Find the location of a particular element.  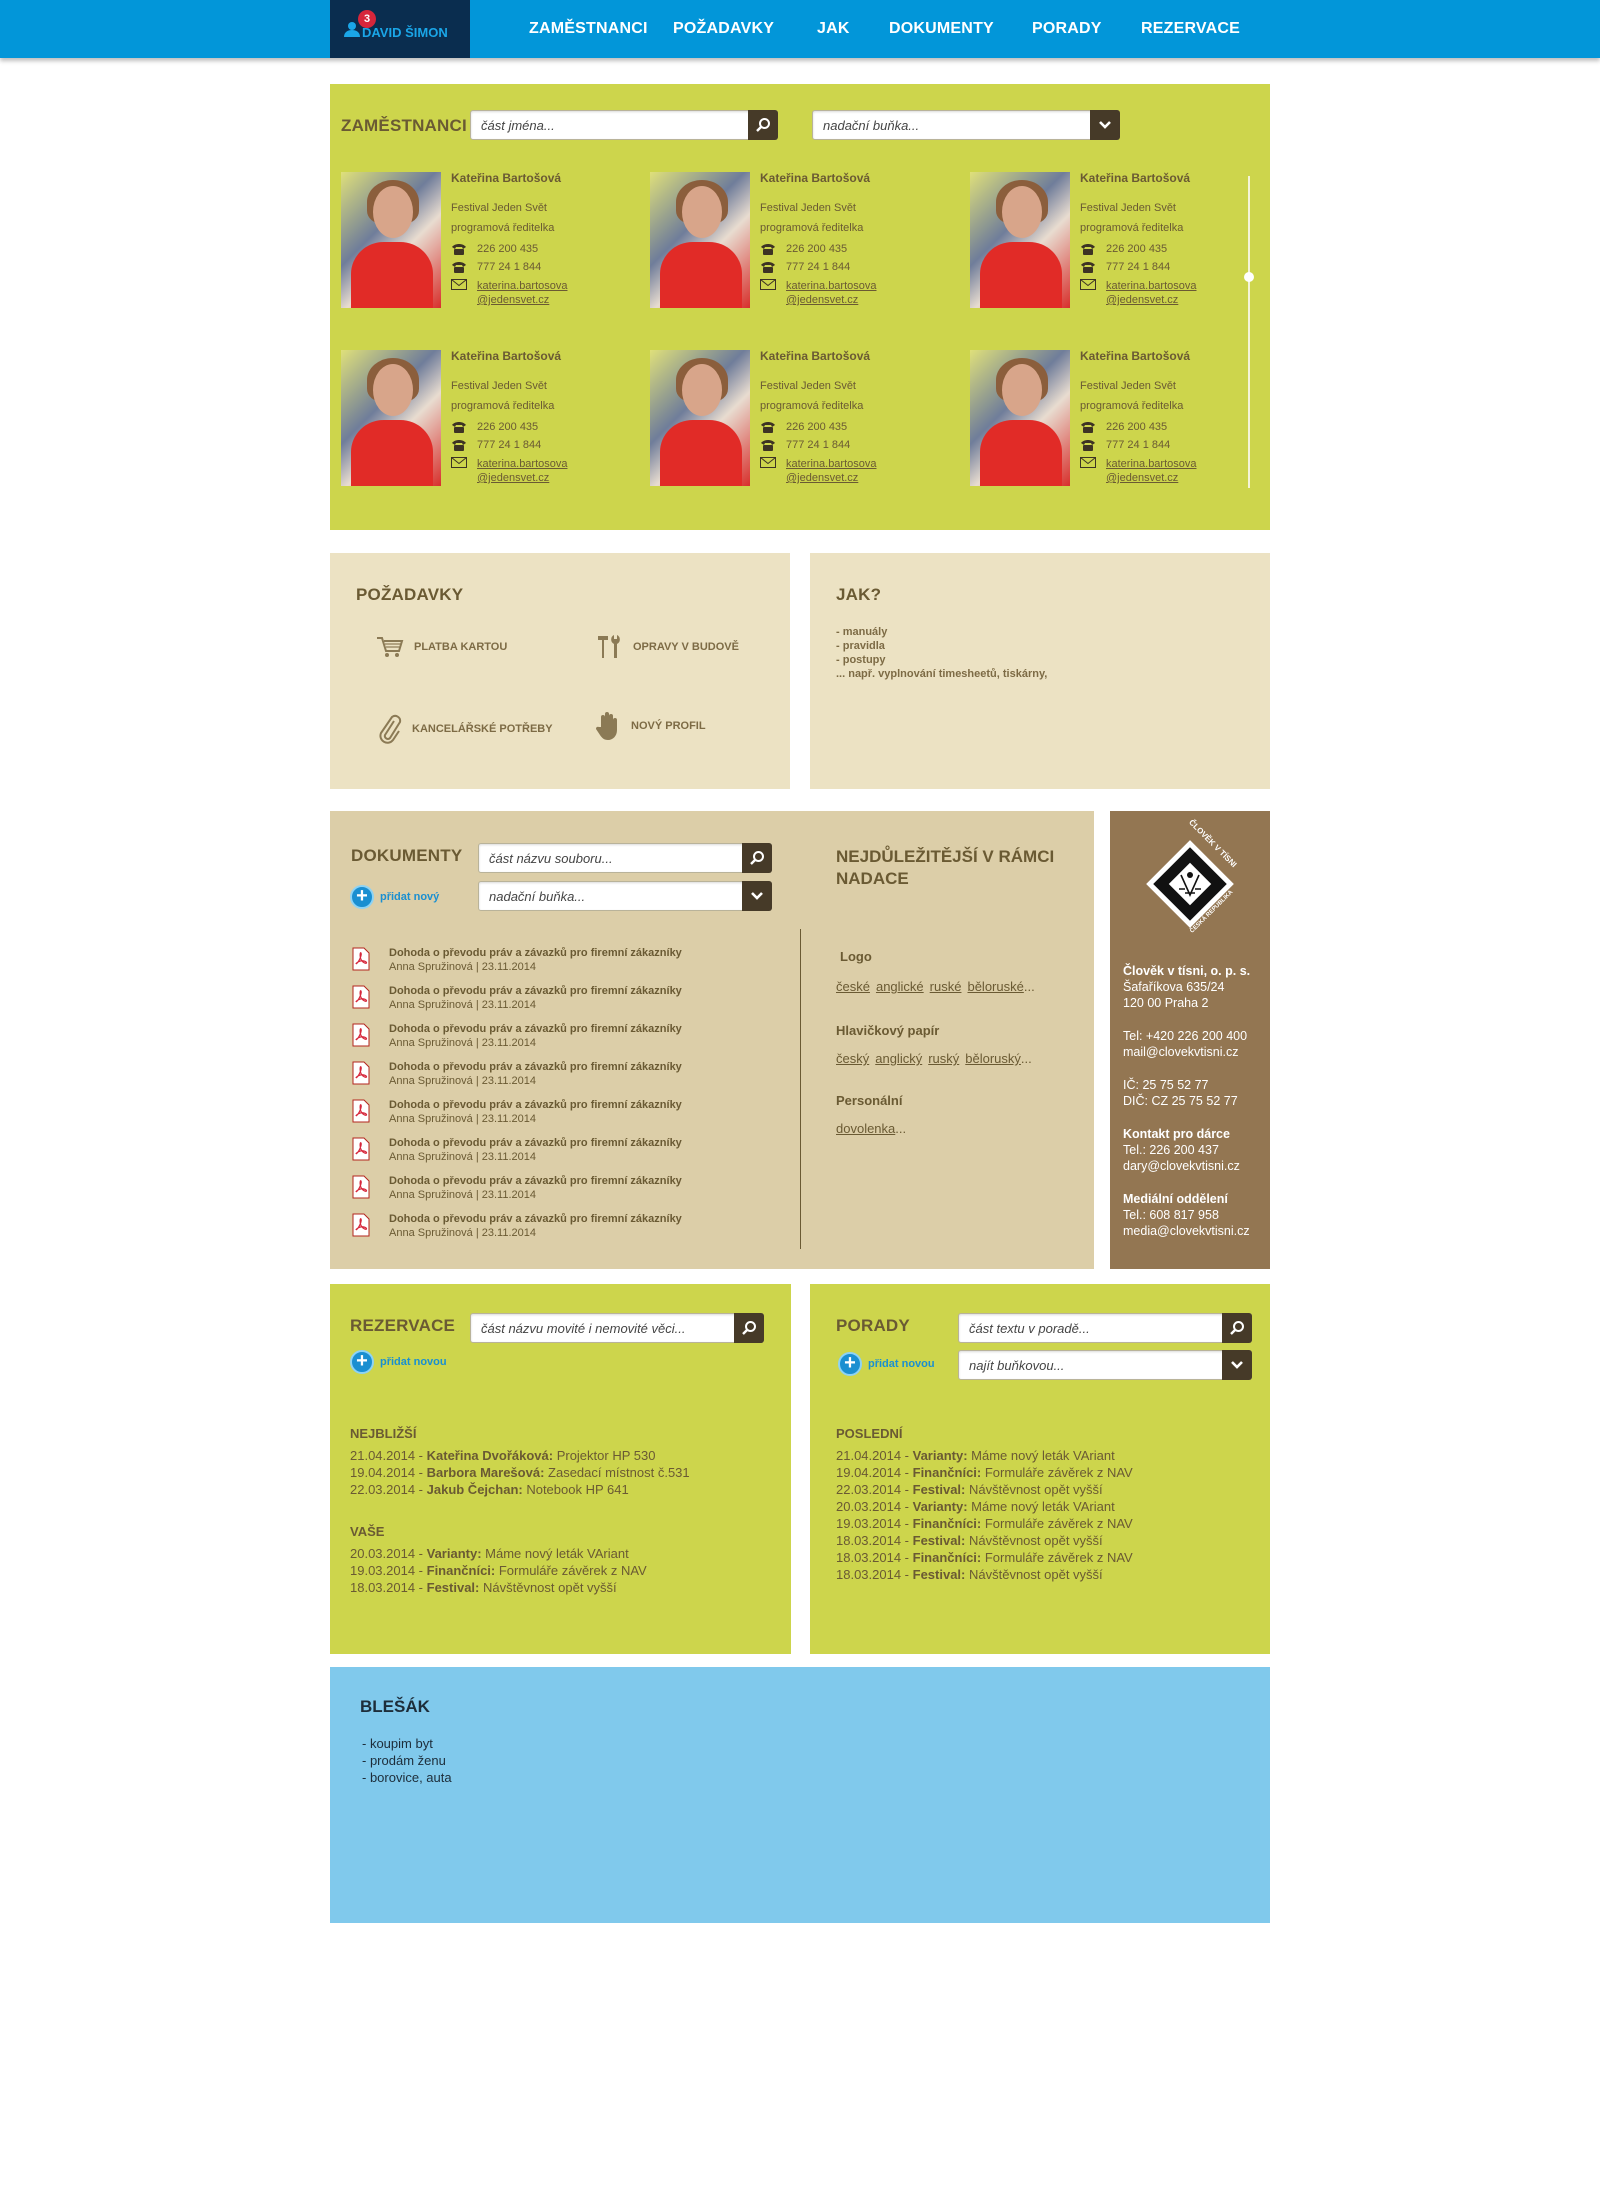

nav-rezervace: REZERVACE is located at coordinates (1190, 29).